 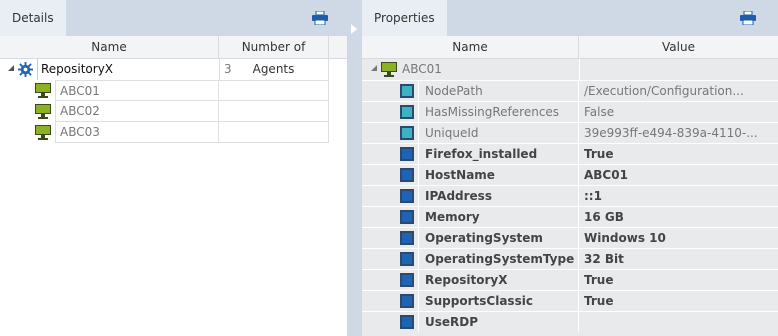 I want to click on property-name: NodePath, so click(x=498, y=91).